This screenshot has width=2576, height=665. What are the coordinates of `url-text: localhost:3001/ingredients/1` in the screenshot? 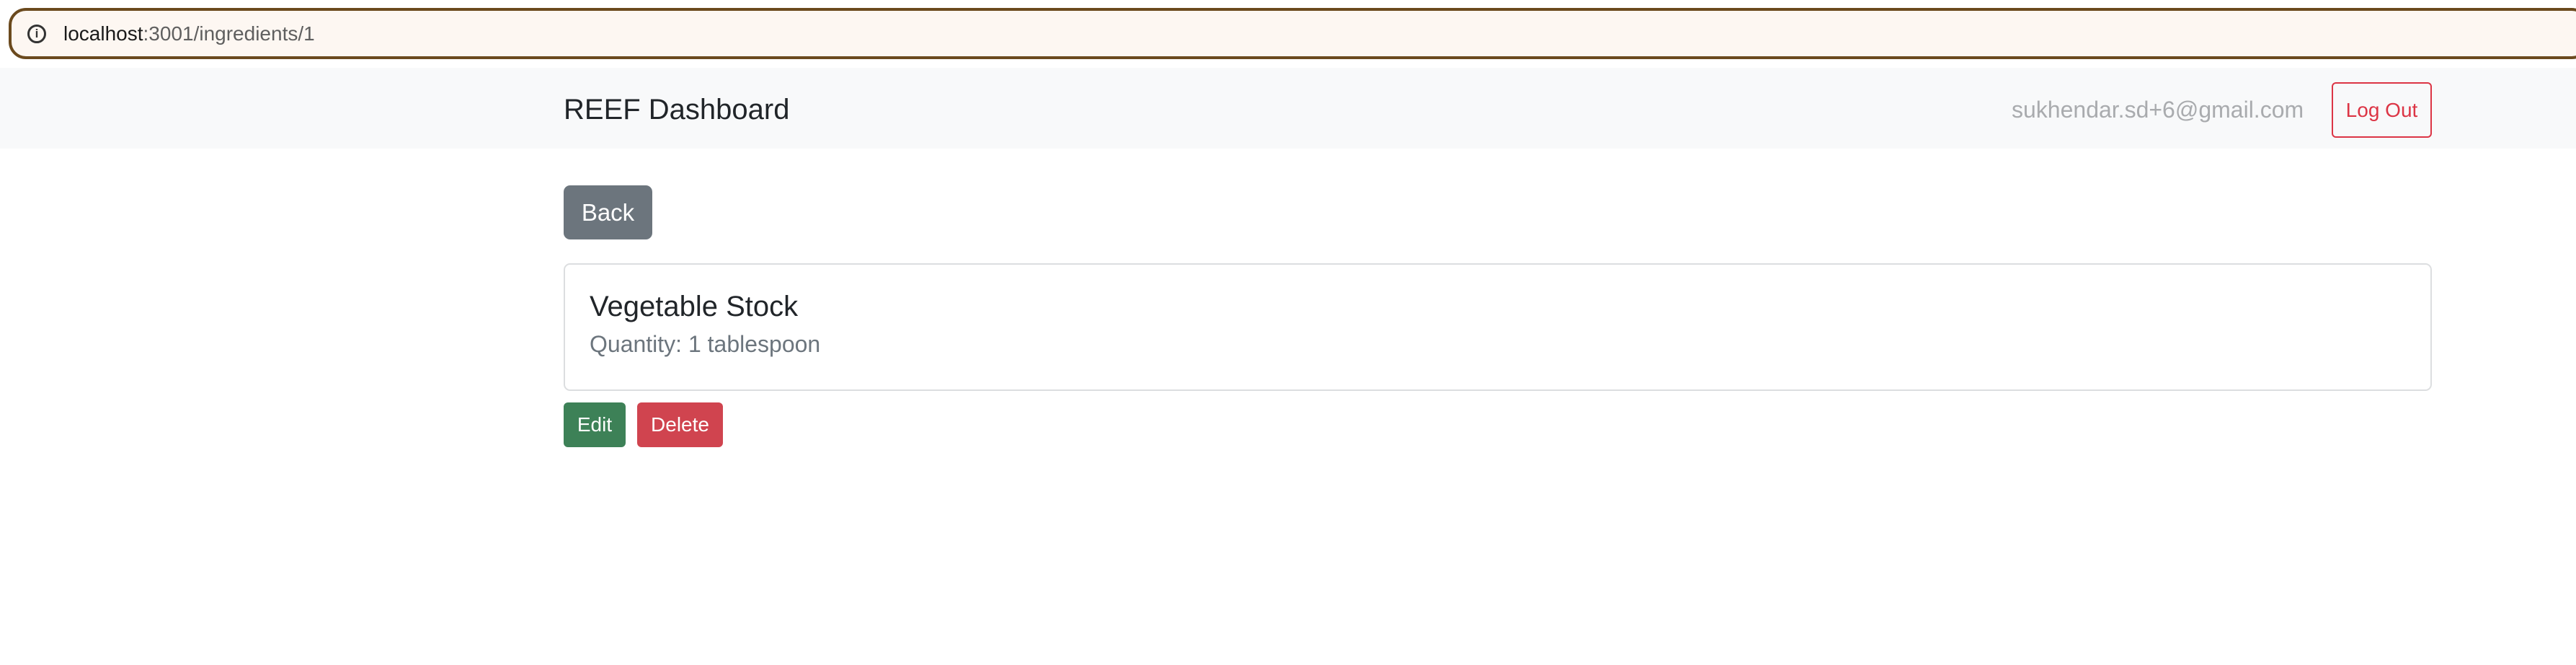 It's located at (189, 33).